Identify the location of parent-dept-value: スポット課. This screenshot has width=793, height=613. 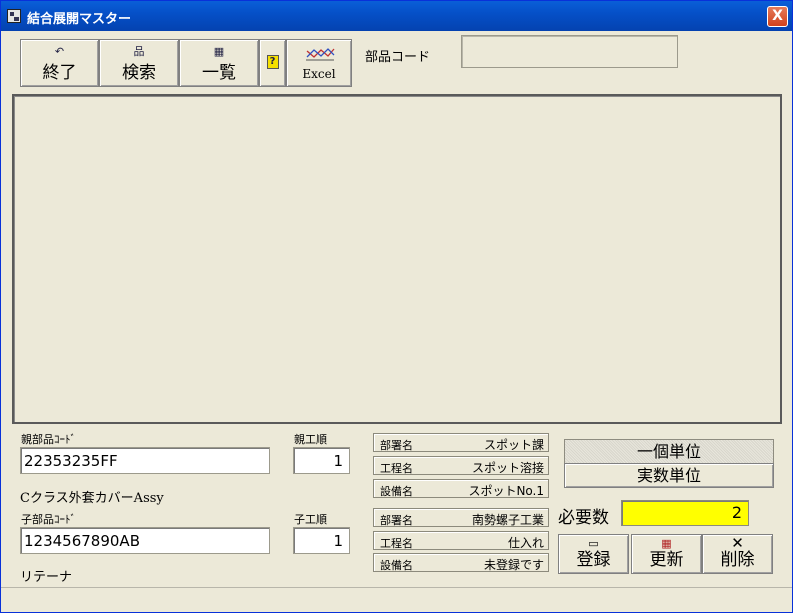
(513, 445).